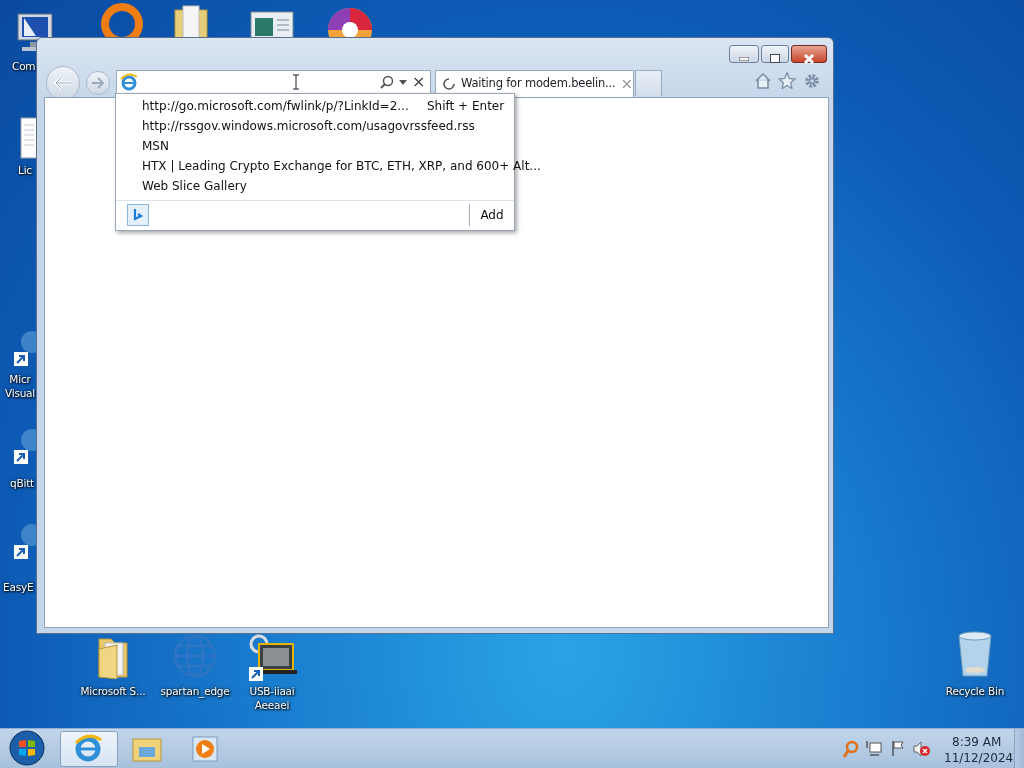 Image resolution: width=1024 pixels, height=768 pixels. Describe the element at coordinates (308, 126) in the screenshot. I see `suggestion-item: http://rssgov.windows.microsoft.com/usagovrssfeed.rss` at that location.